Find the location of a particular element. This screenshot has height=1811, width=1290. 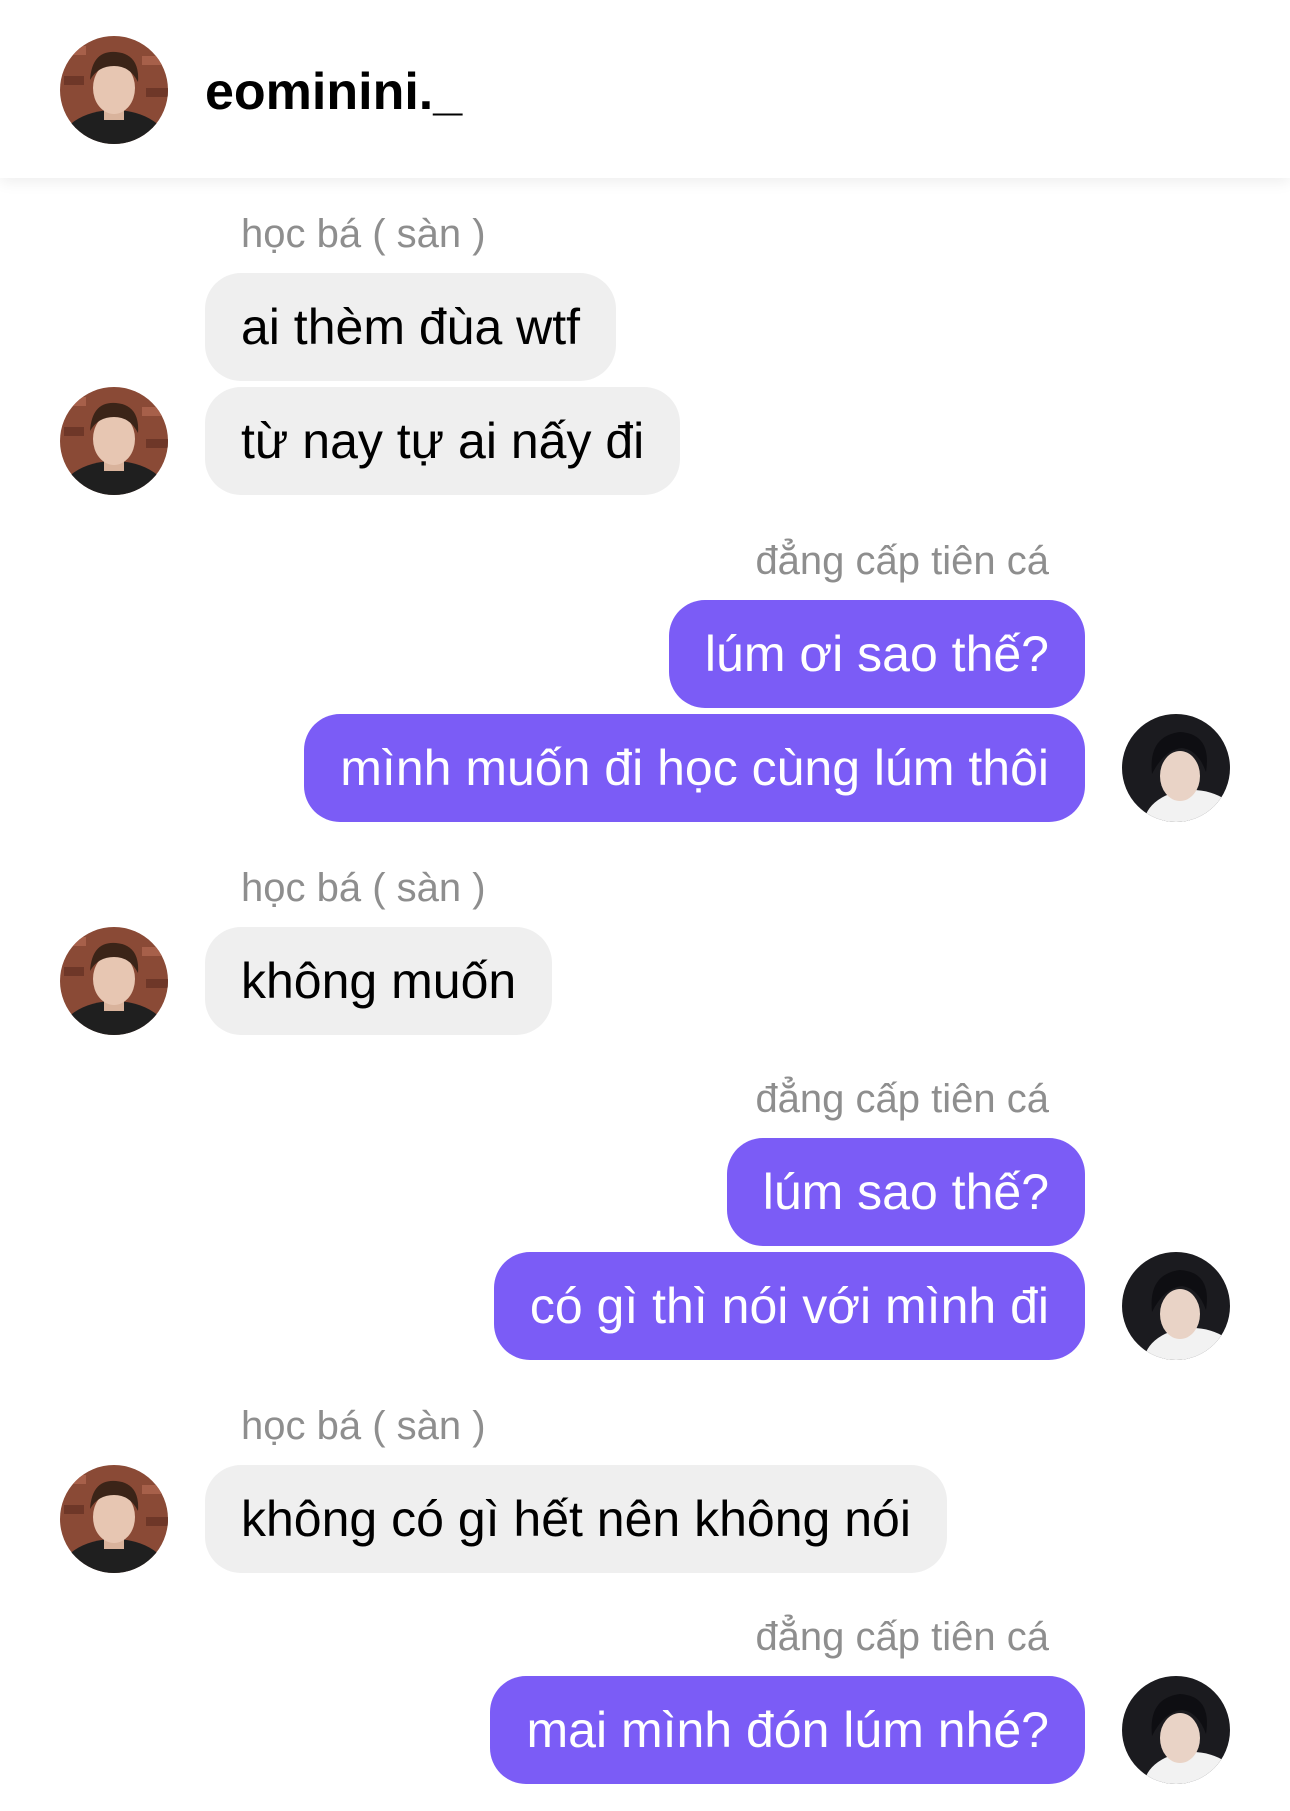

chat-header: eominini._ is located at coordinates (645, 89).